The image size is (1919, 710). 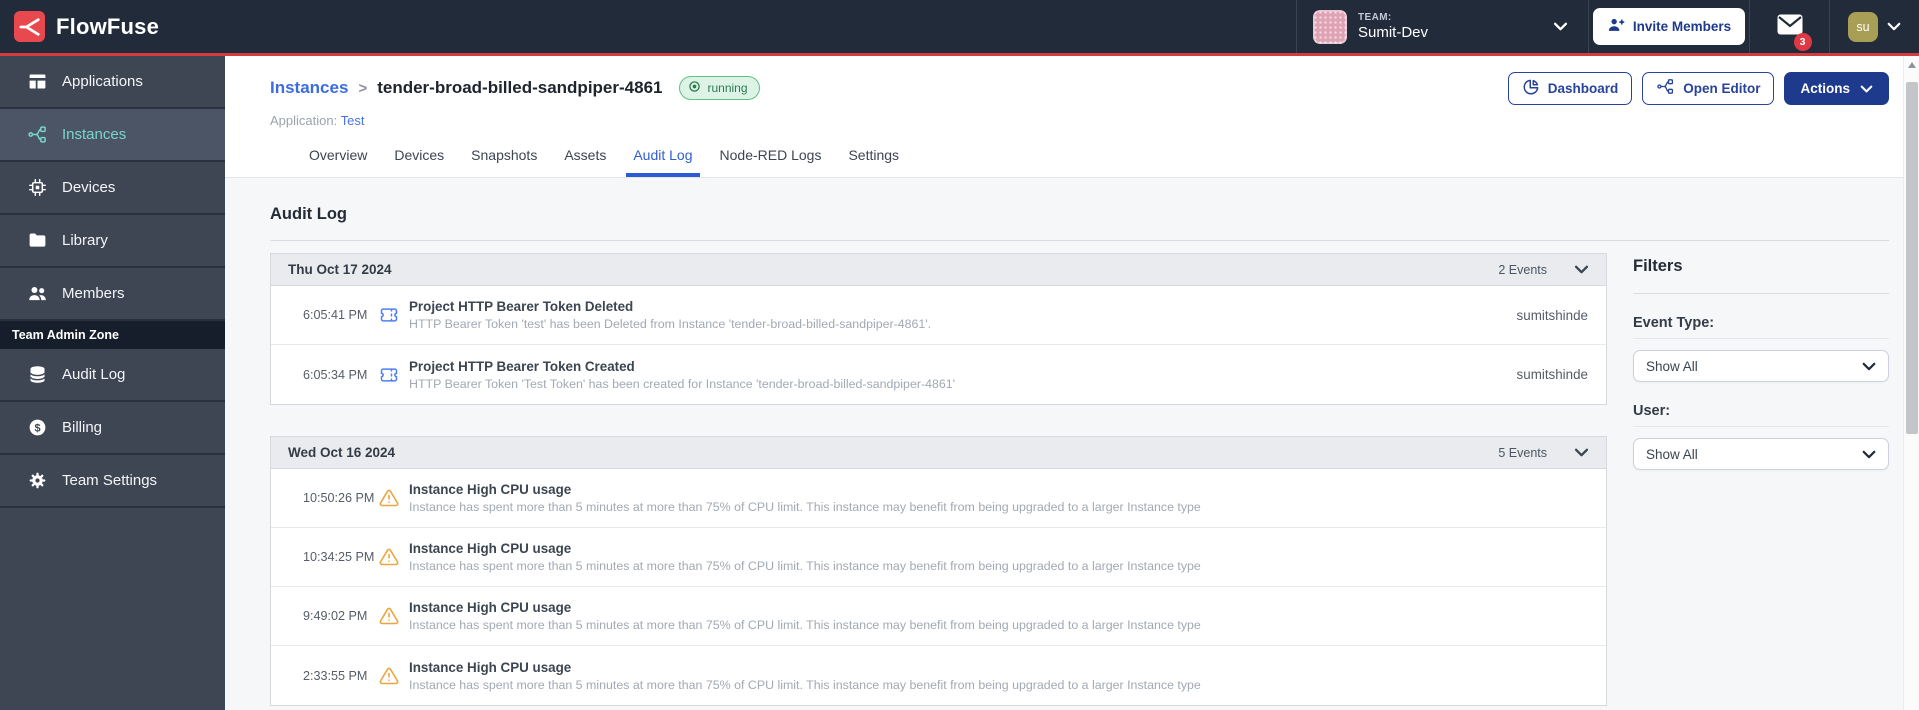 I want to click on filters-title: Filters, so click(x=1658, y=266).